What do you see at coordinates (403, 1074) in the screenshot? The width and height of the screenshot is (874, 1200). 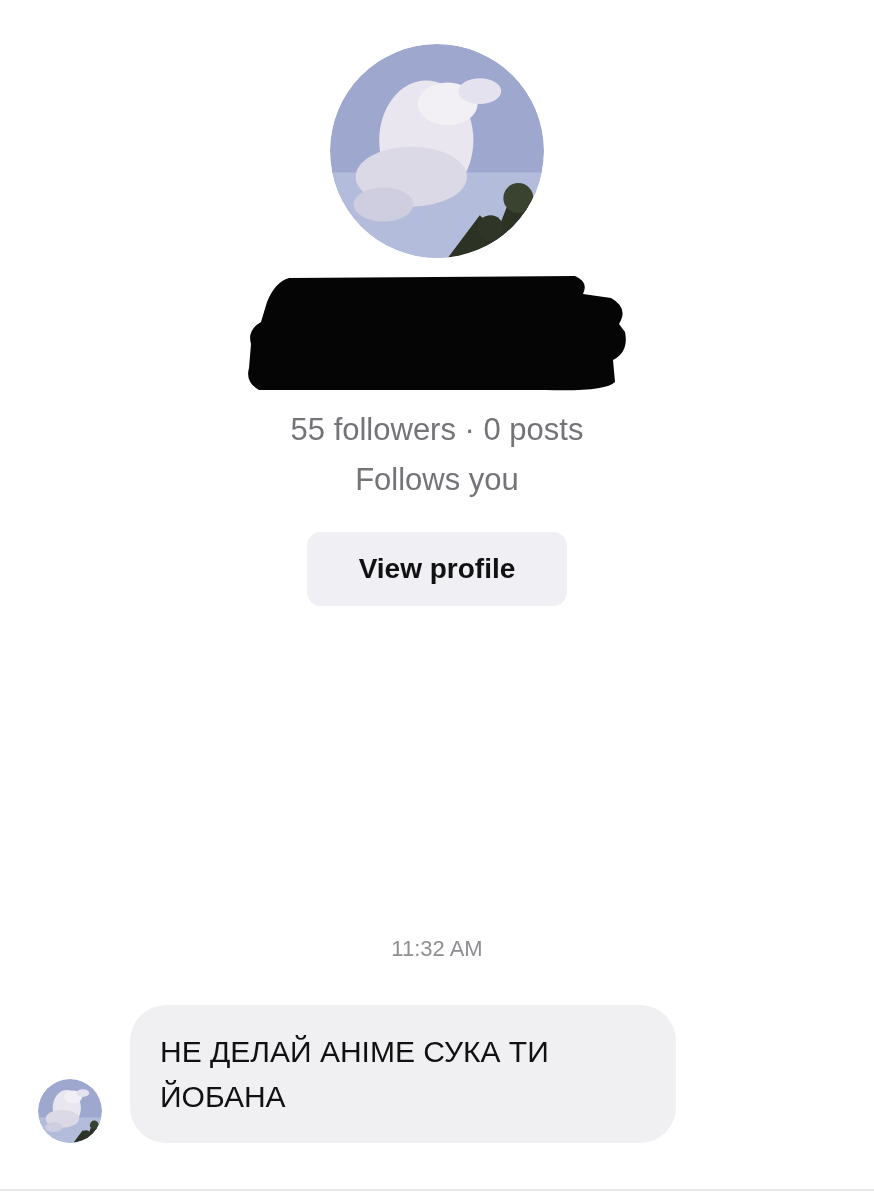 I see `message-bubble: НЕ ДЕЛАЙ АНІМЕ СУКА ТИ ЙОБАНА` at bounding box center [403, 1074].